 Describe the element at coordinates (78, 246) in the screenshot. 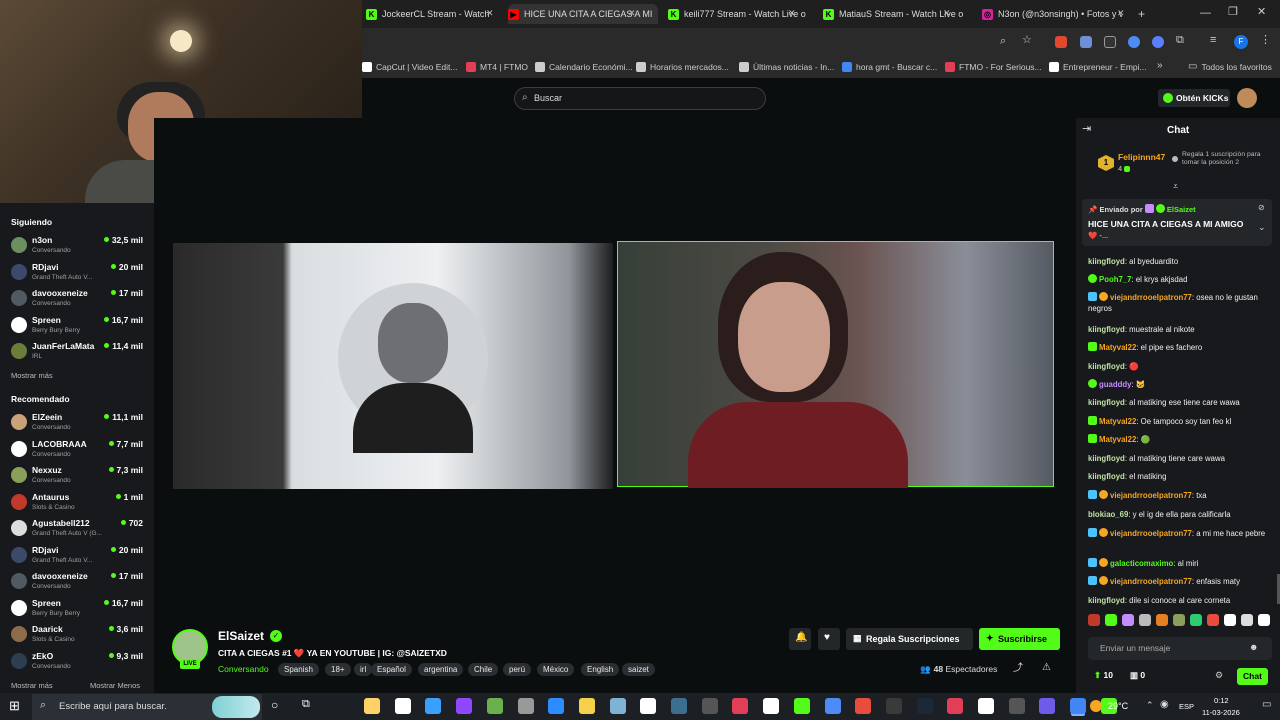

I see `sidebar-channel: n3on Conversando 32,5 mil` at that location.